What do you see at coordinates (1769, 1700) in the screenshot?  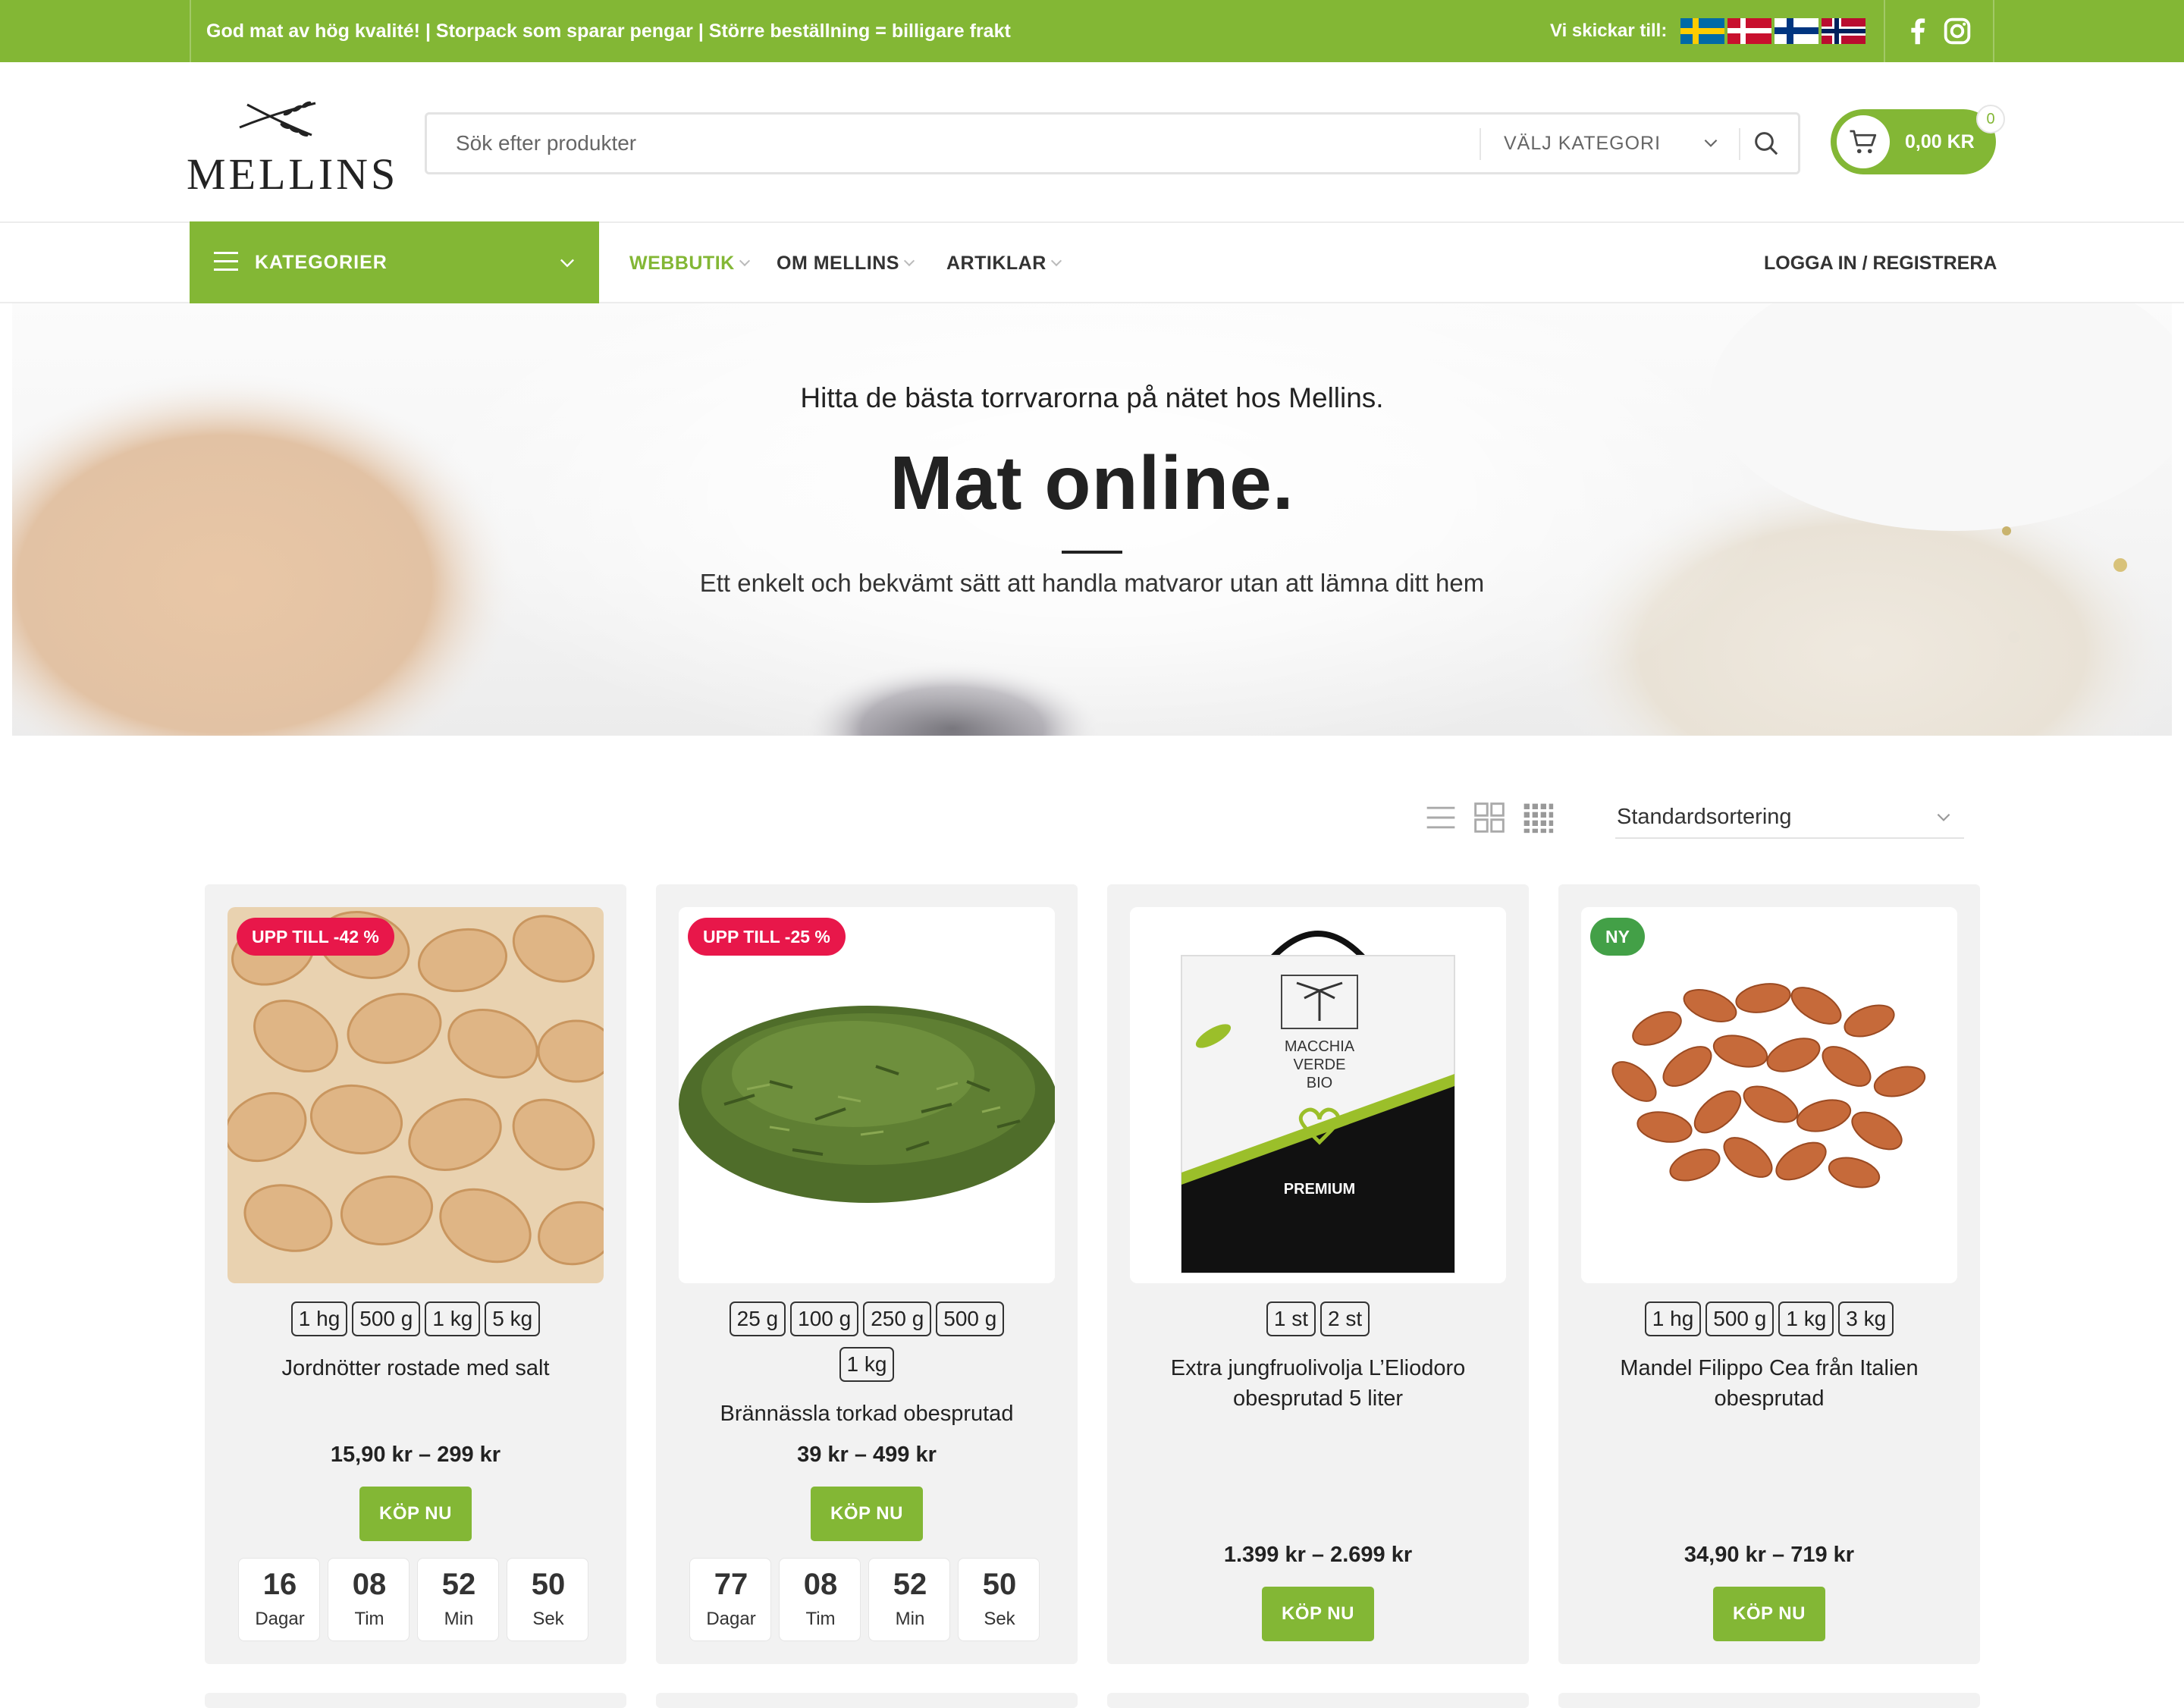 I see `product-card` at bounding box center [1769, 1700].